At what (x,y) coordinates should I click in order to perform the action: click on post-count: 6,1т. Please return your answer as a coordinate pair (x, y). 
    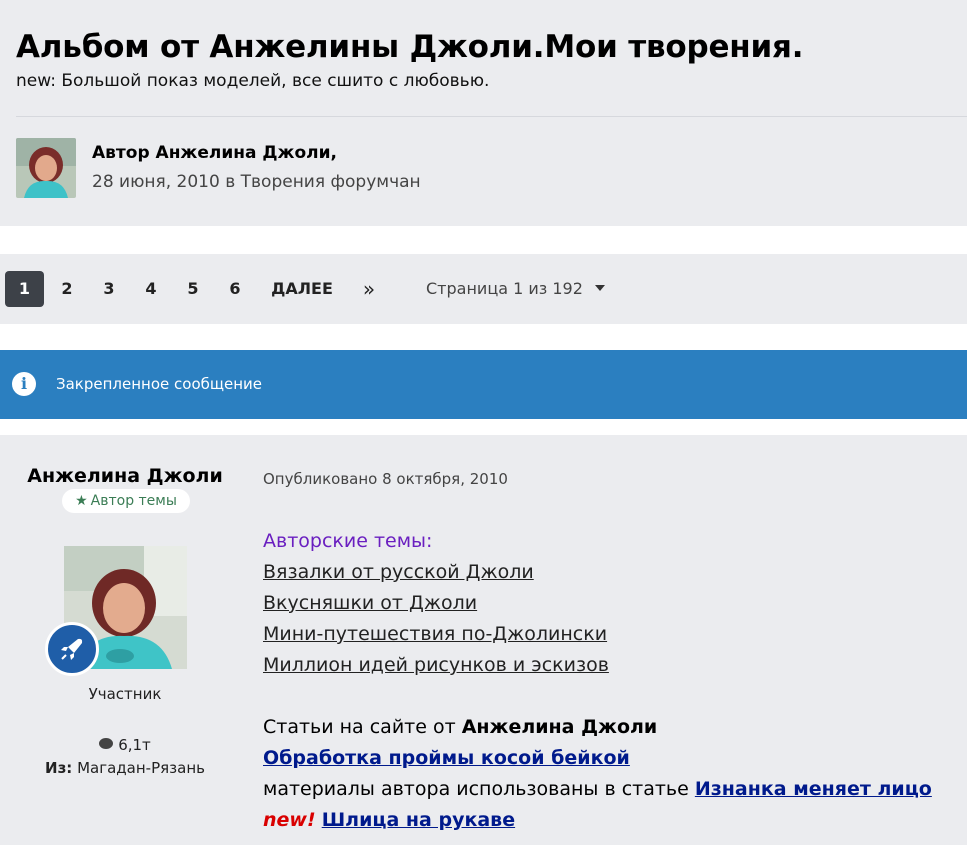
    Looking at the image, I should click on (125, 745).